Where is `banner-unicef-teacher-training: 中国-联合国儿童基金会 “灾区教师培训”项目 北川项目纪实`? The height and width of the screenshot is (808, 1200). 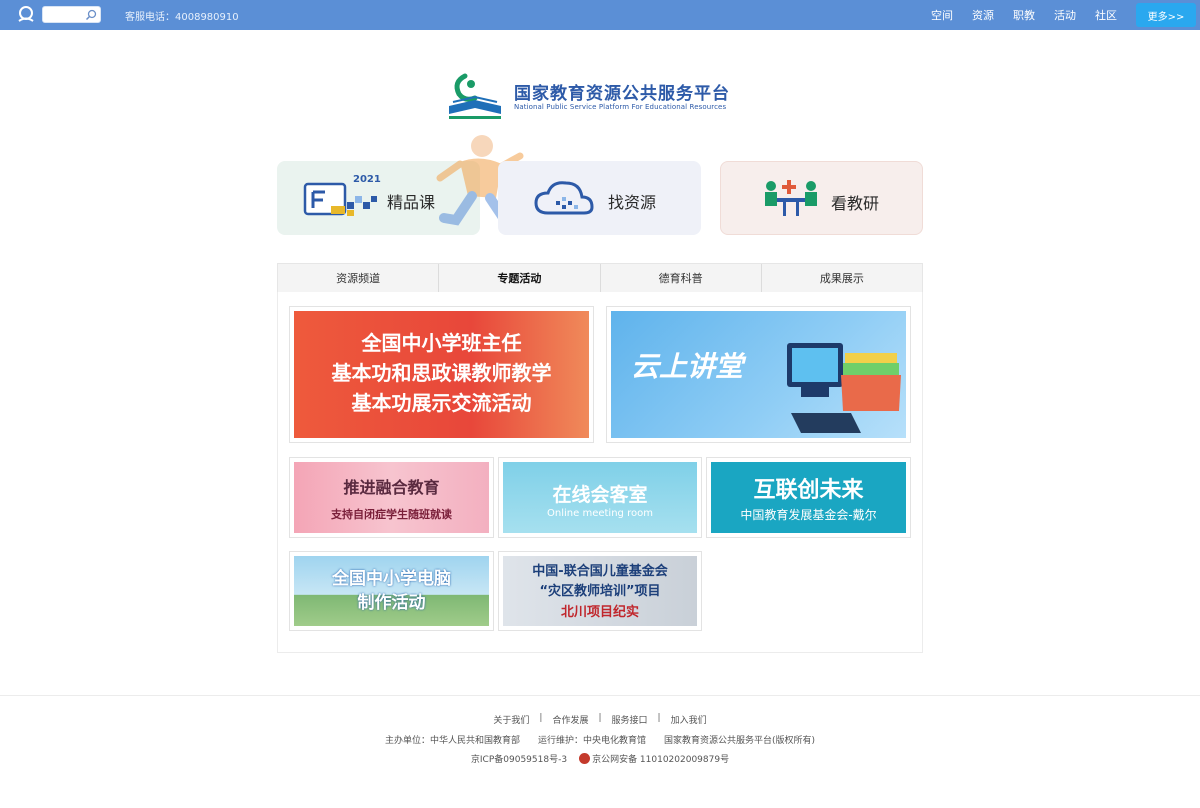
banner-unicef-teacher-training: 中国-联合国儿童基金会 “灾区教师培训”项目 北川项目纪实 is located at coordinates (600, 591).